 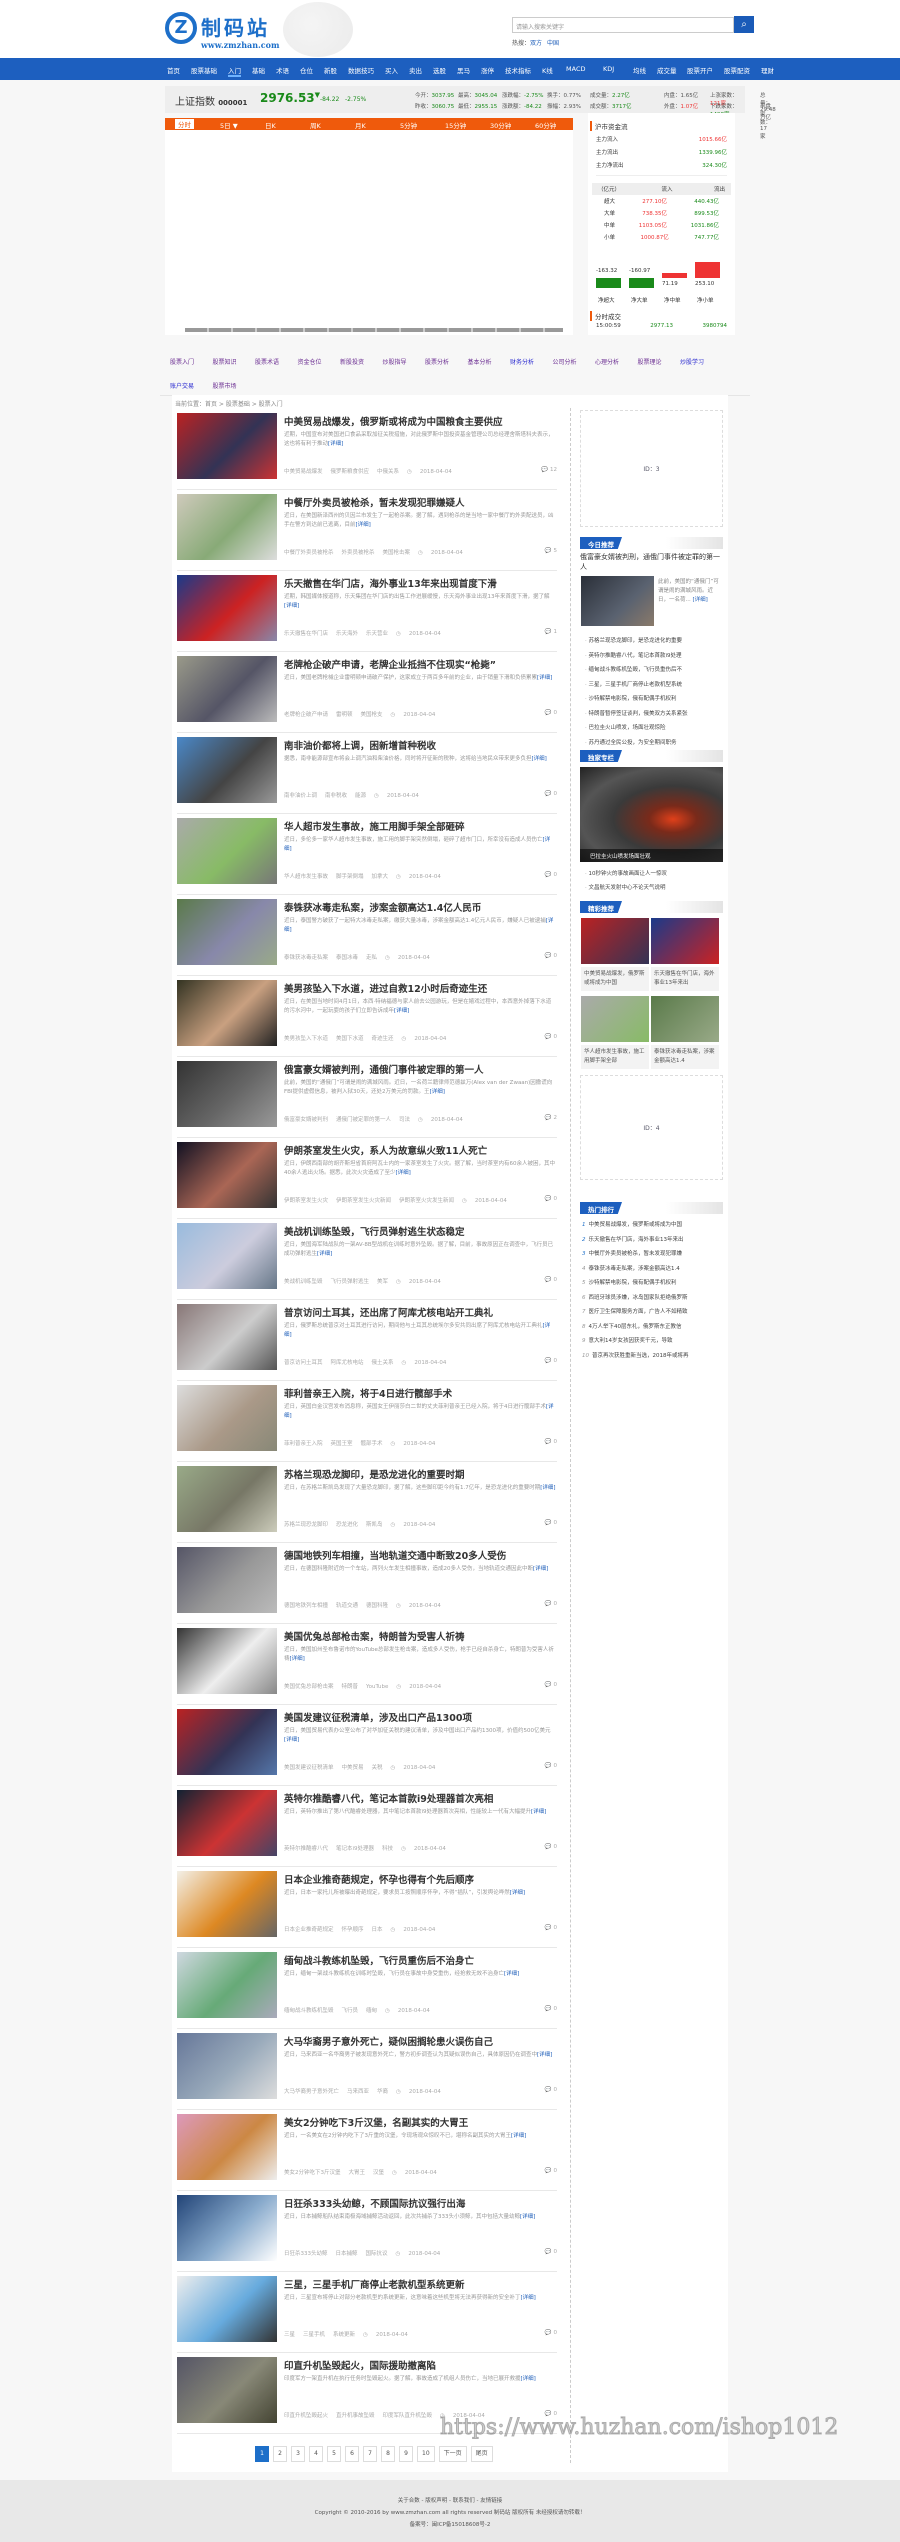 I want to click on article-tag: 日本企业推奇葩规定, so click(x=309, y=1930).